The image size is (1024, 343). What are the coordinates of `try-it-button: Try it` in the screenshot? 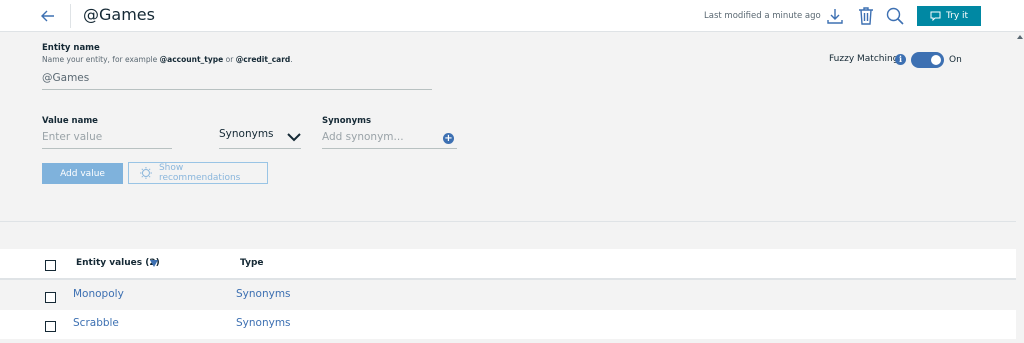 It's located at (949, 16).